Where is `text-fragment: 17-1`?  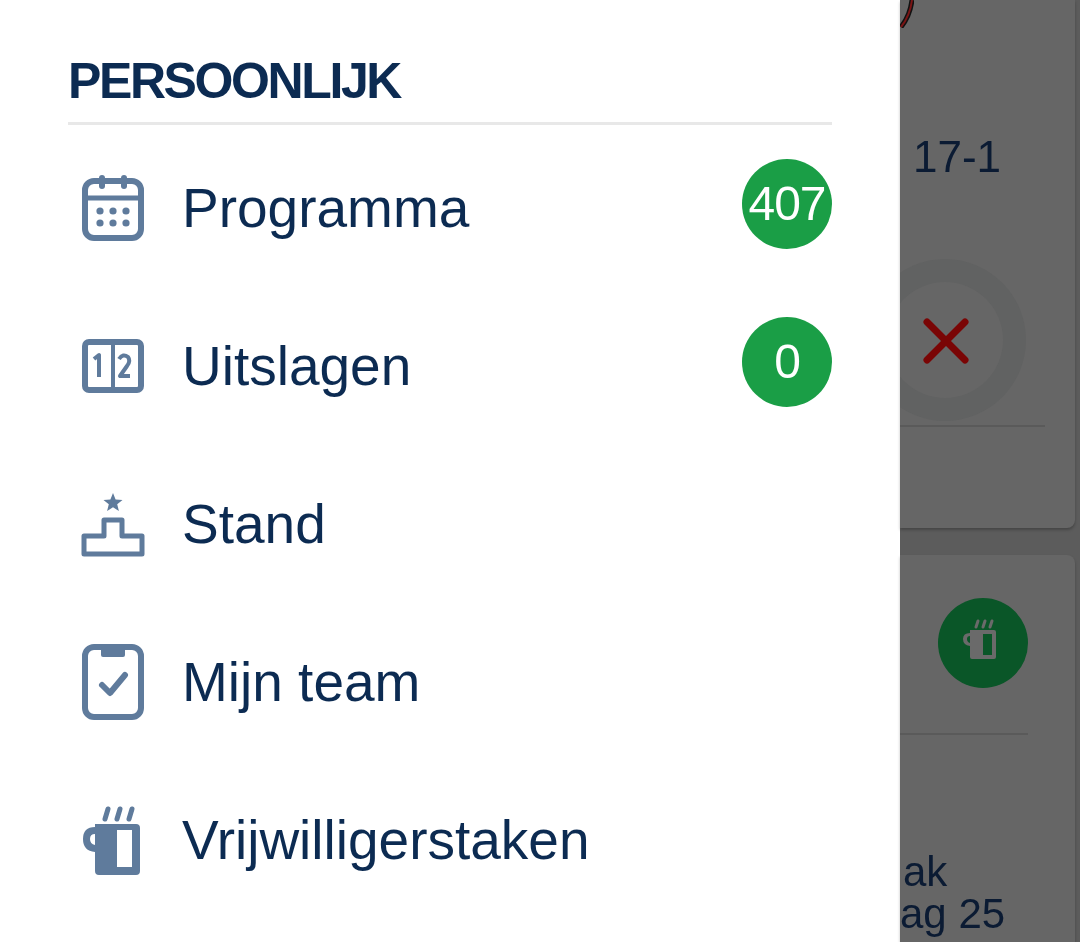
text-fragment: 17-1 is located at coordinates (957, 157).